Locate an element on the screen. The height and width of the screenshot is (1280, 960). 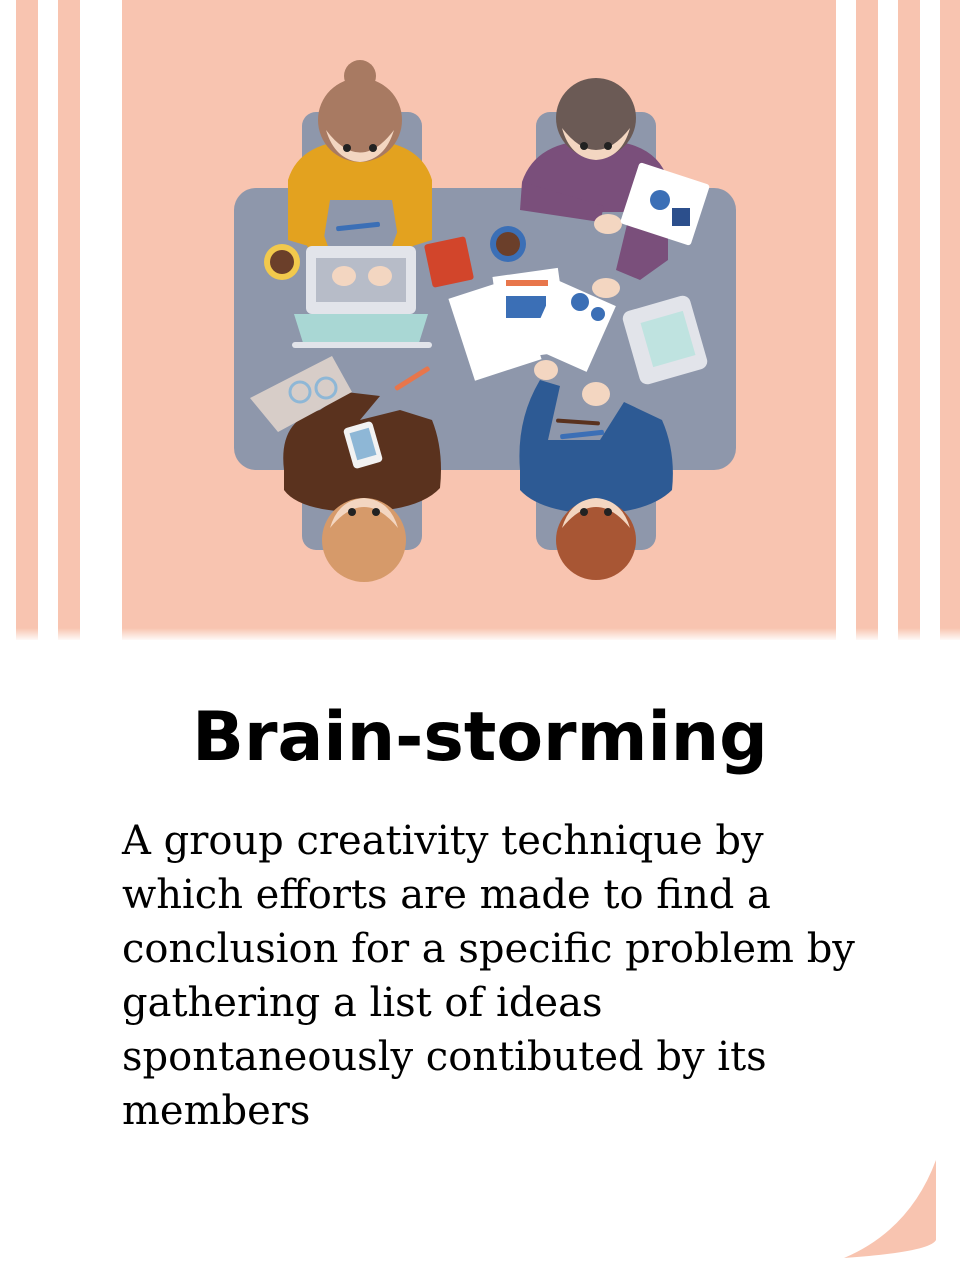
slide-title: Brain-storming is located at coordinates (480, 737).